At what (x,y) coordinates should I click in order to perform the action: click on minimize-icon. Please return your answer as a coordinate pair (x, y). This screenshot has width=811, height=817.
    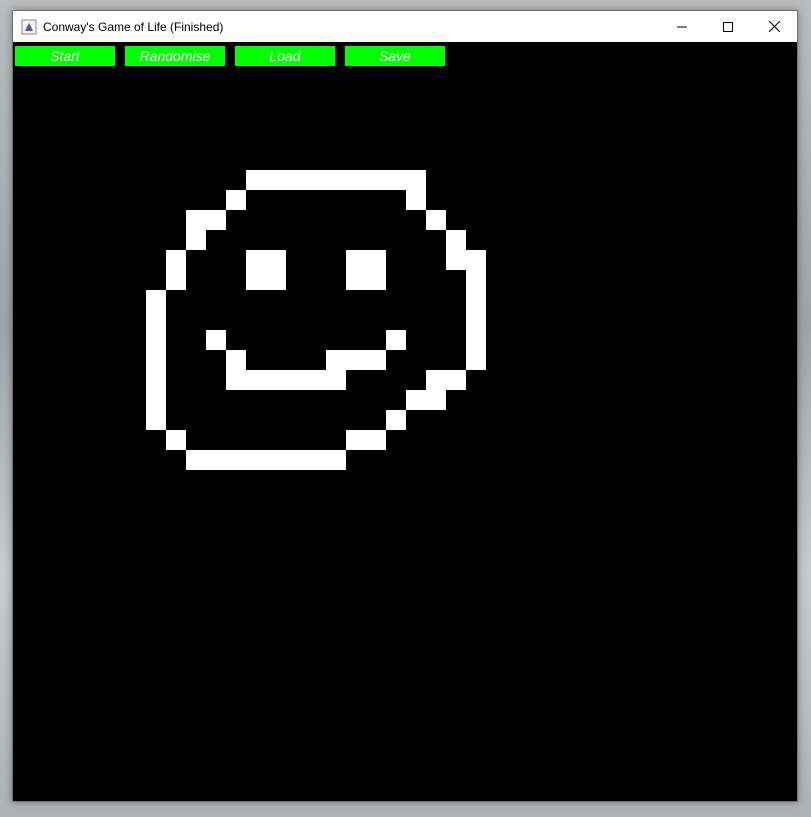
    Looking at the image, I should click on (682, 26).